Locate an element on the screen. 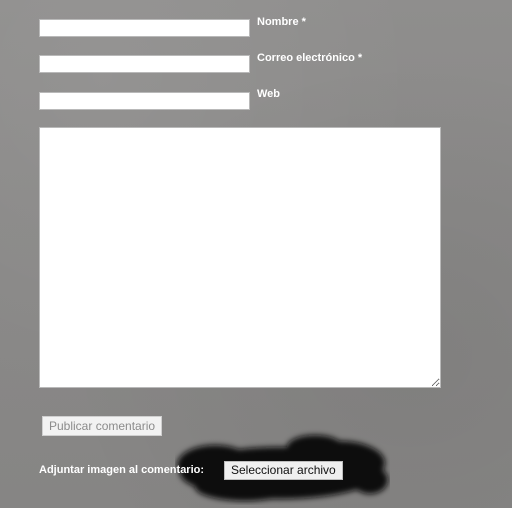 This screenshot has width=512, height=508. email-label: Correo electrónico * is located at coordinates (310, 58).